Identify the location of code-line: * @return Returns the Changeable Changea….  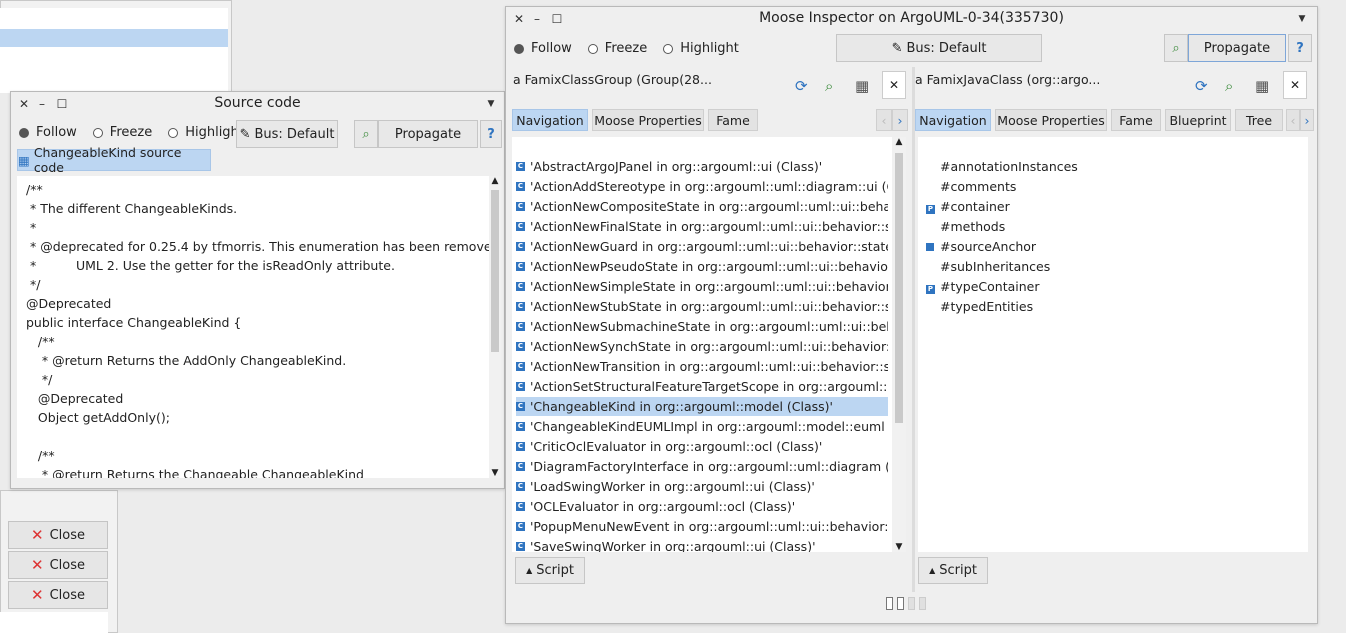
(195, 472).